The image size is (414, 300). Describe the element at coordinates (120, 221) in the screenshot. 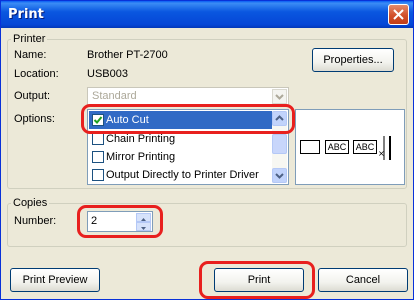

I see `copies-spinner: 2` at that location.